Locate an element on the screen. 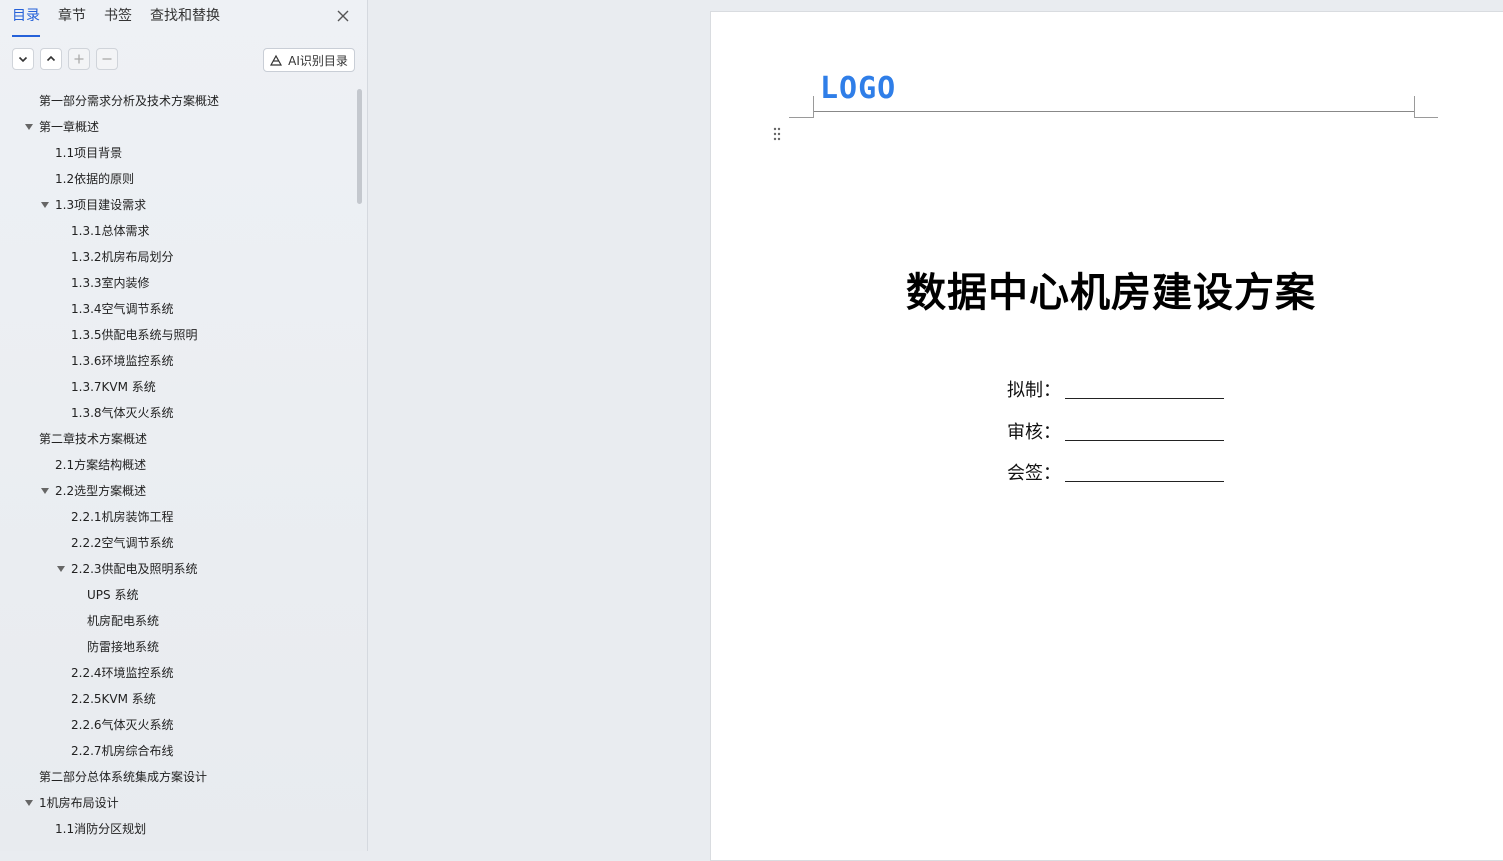 The height and width of the screenshot is (861, 1503). toc-item-label: 1机房布局设计 is located at coordinates (79, 803).